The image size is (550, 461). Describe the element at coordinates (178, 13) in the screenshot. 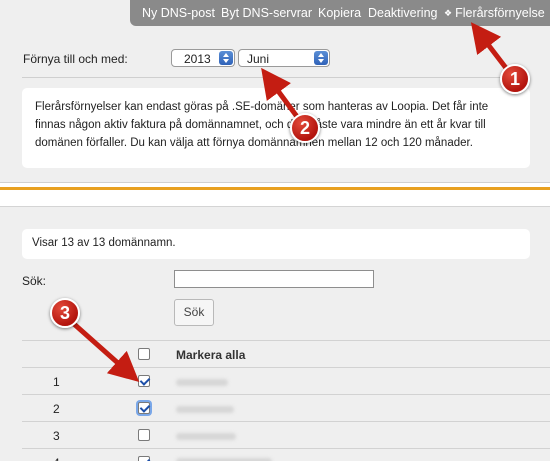

I see `tab-new-dns-record: Ny DNS-post` at that location.